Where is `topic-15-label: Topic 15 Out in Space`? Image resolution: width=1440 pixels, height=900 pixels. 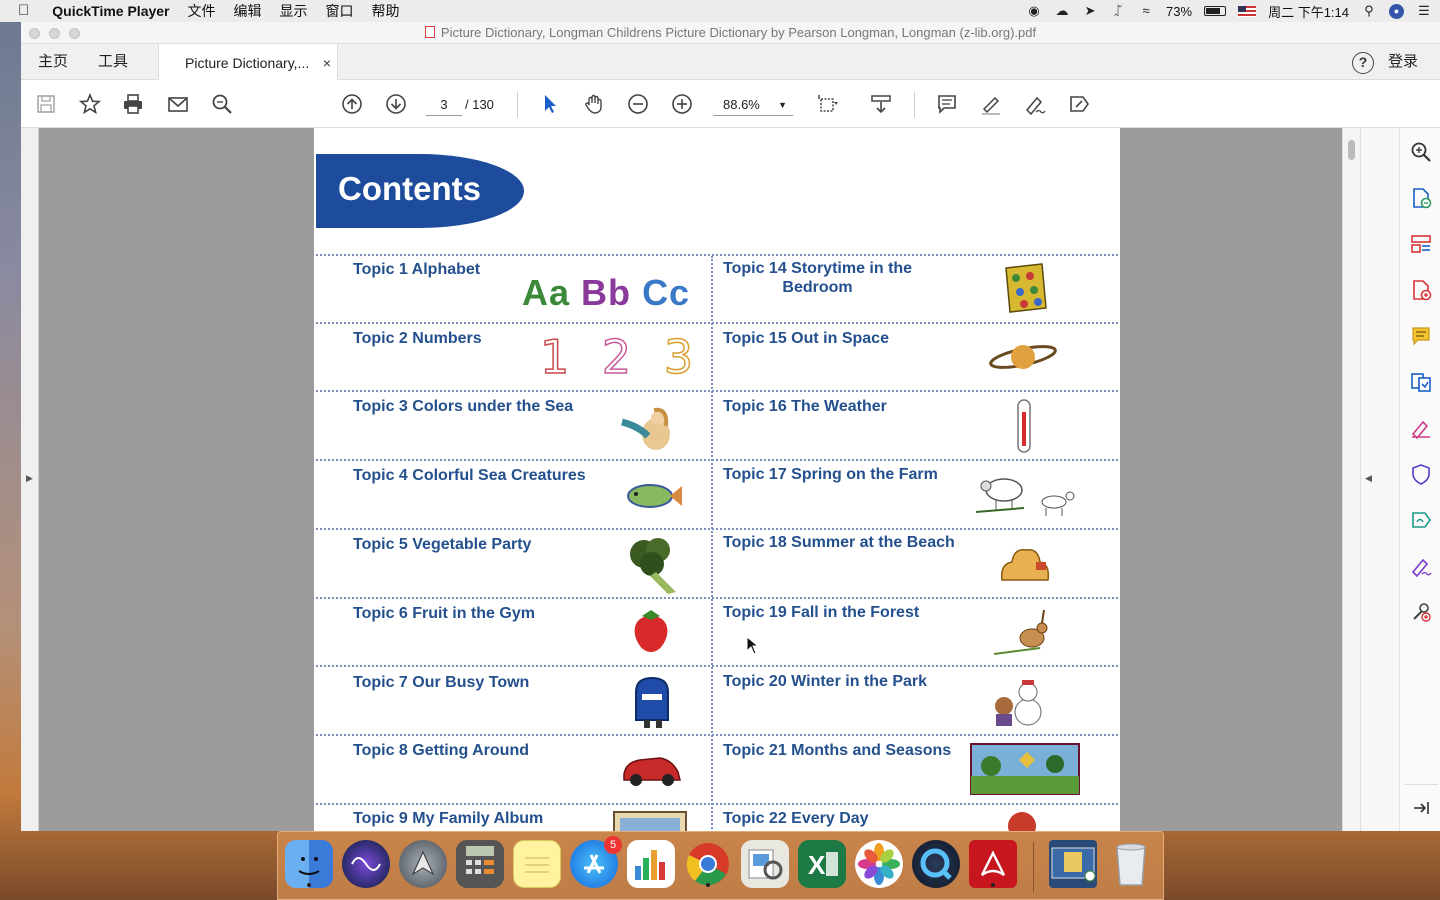
topic-15-label: Topic 15 Out in Space is located at coordinates (806, 338).